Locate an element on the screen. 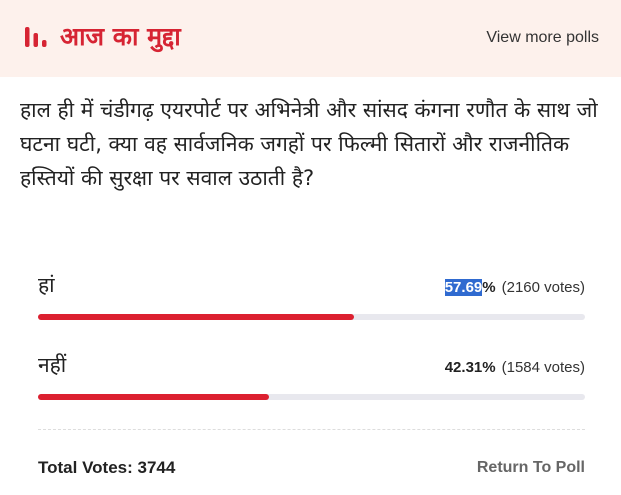 Image resolution: width=621 pixels, height=495 pixels. footer-divider is located at coordinates (311, 429).